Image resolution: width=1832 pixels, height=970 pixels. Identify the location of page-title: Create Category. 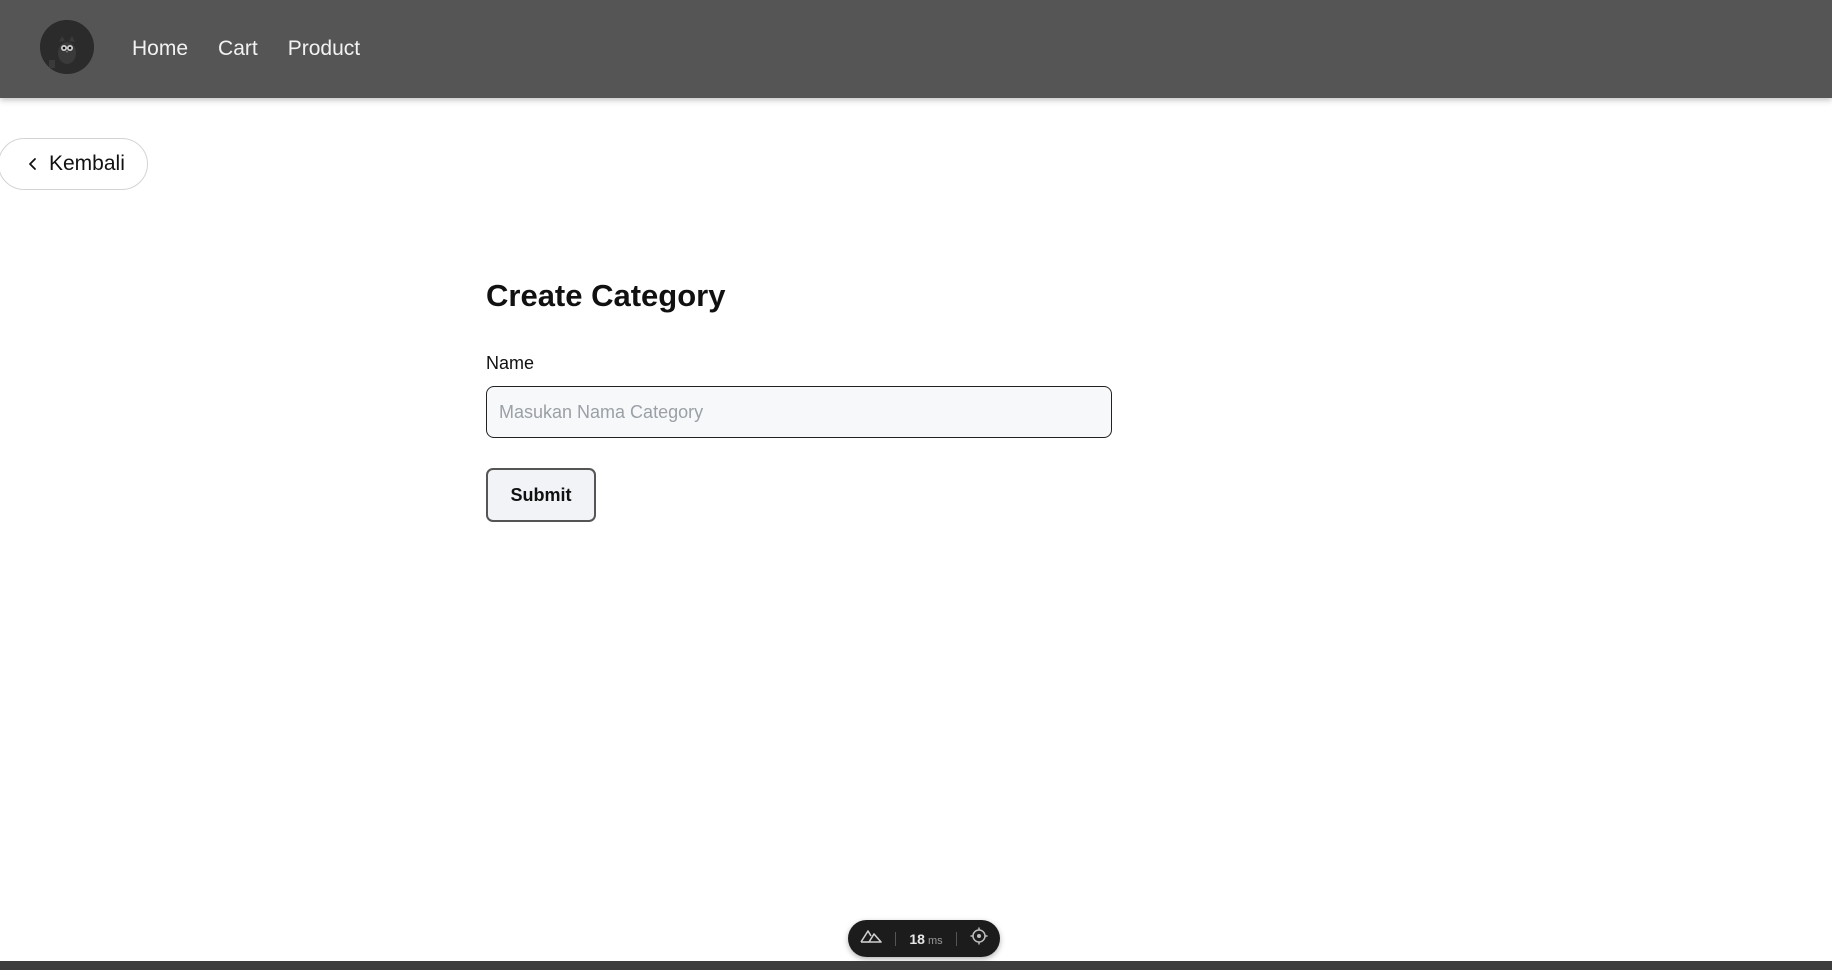
(606, 295).